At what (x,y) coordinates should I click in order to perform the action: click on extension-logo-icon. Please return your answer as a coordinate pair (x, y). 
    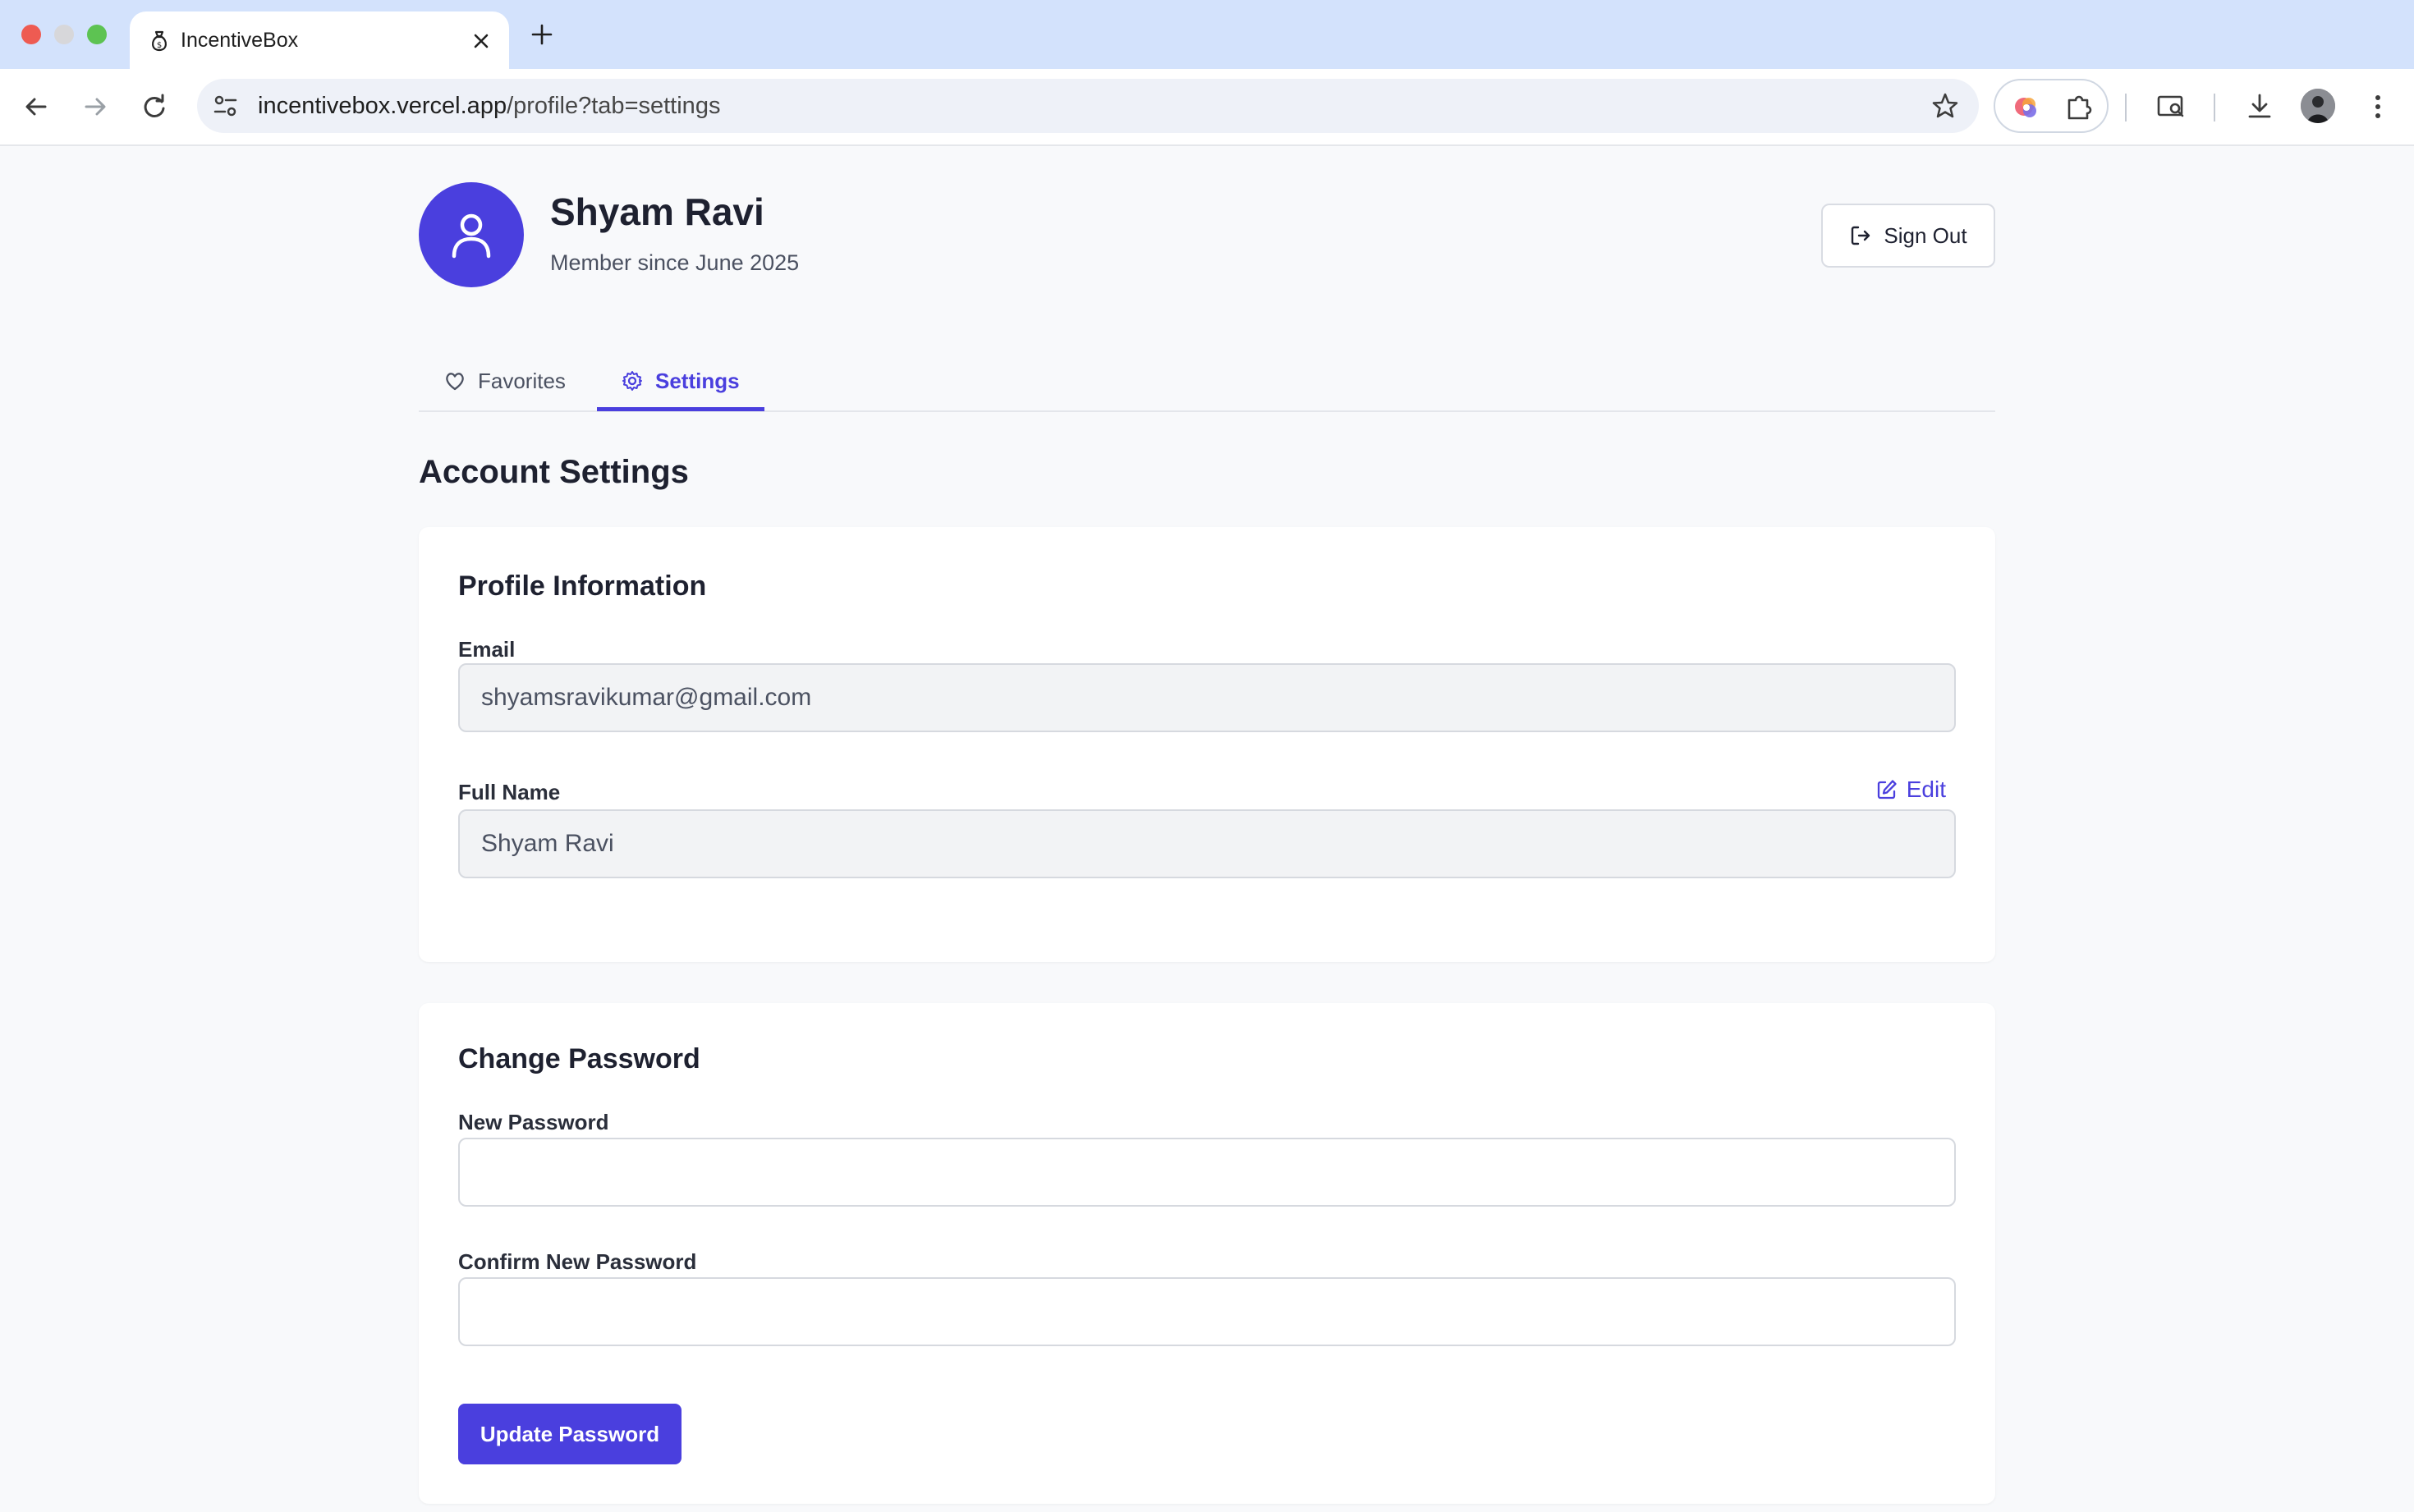
    Looking at the image, I should click on (2027, 106).